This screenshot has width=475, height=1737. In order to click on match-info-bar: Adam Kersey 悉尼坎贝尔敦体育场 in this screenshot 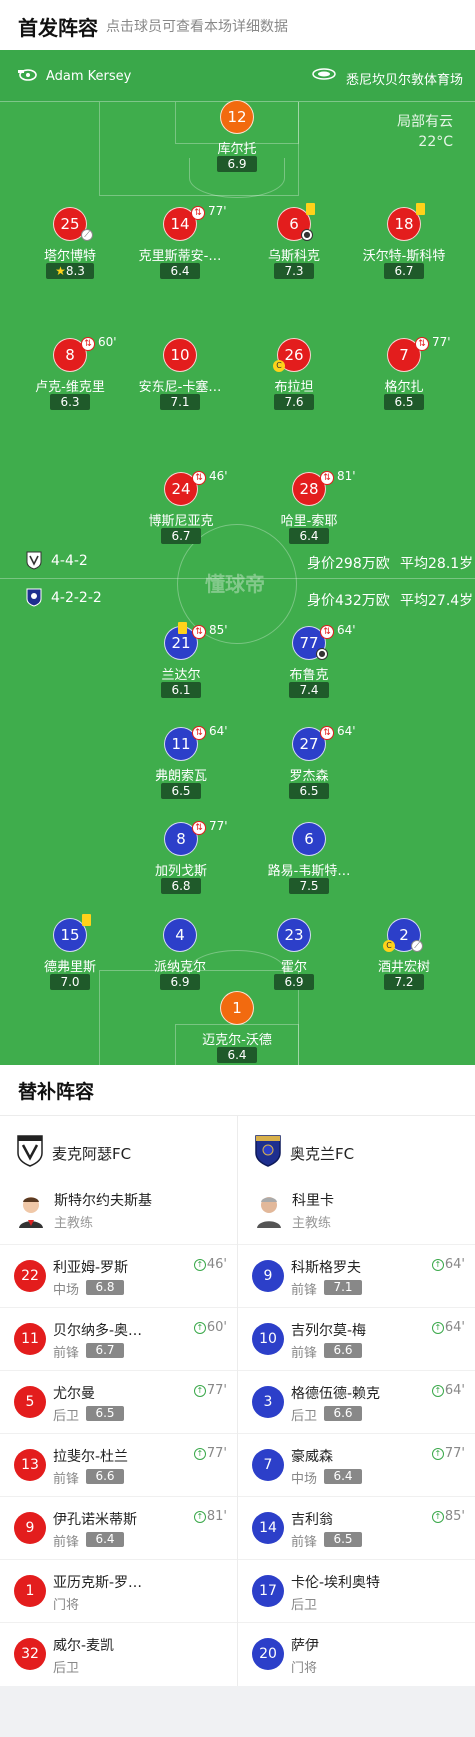, I will do `click(237, 76)`.